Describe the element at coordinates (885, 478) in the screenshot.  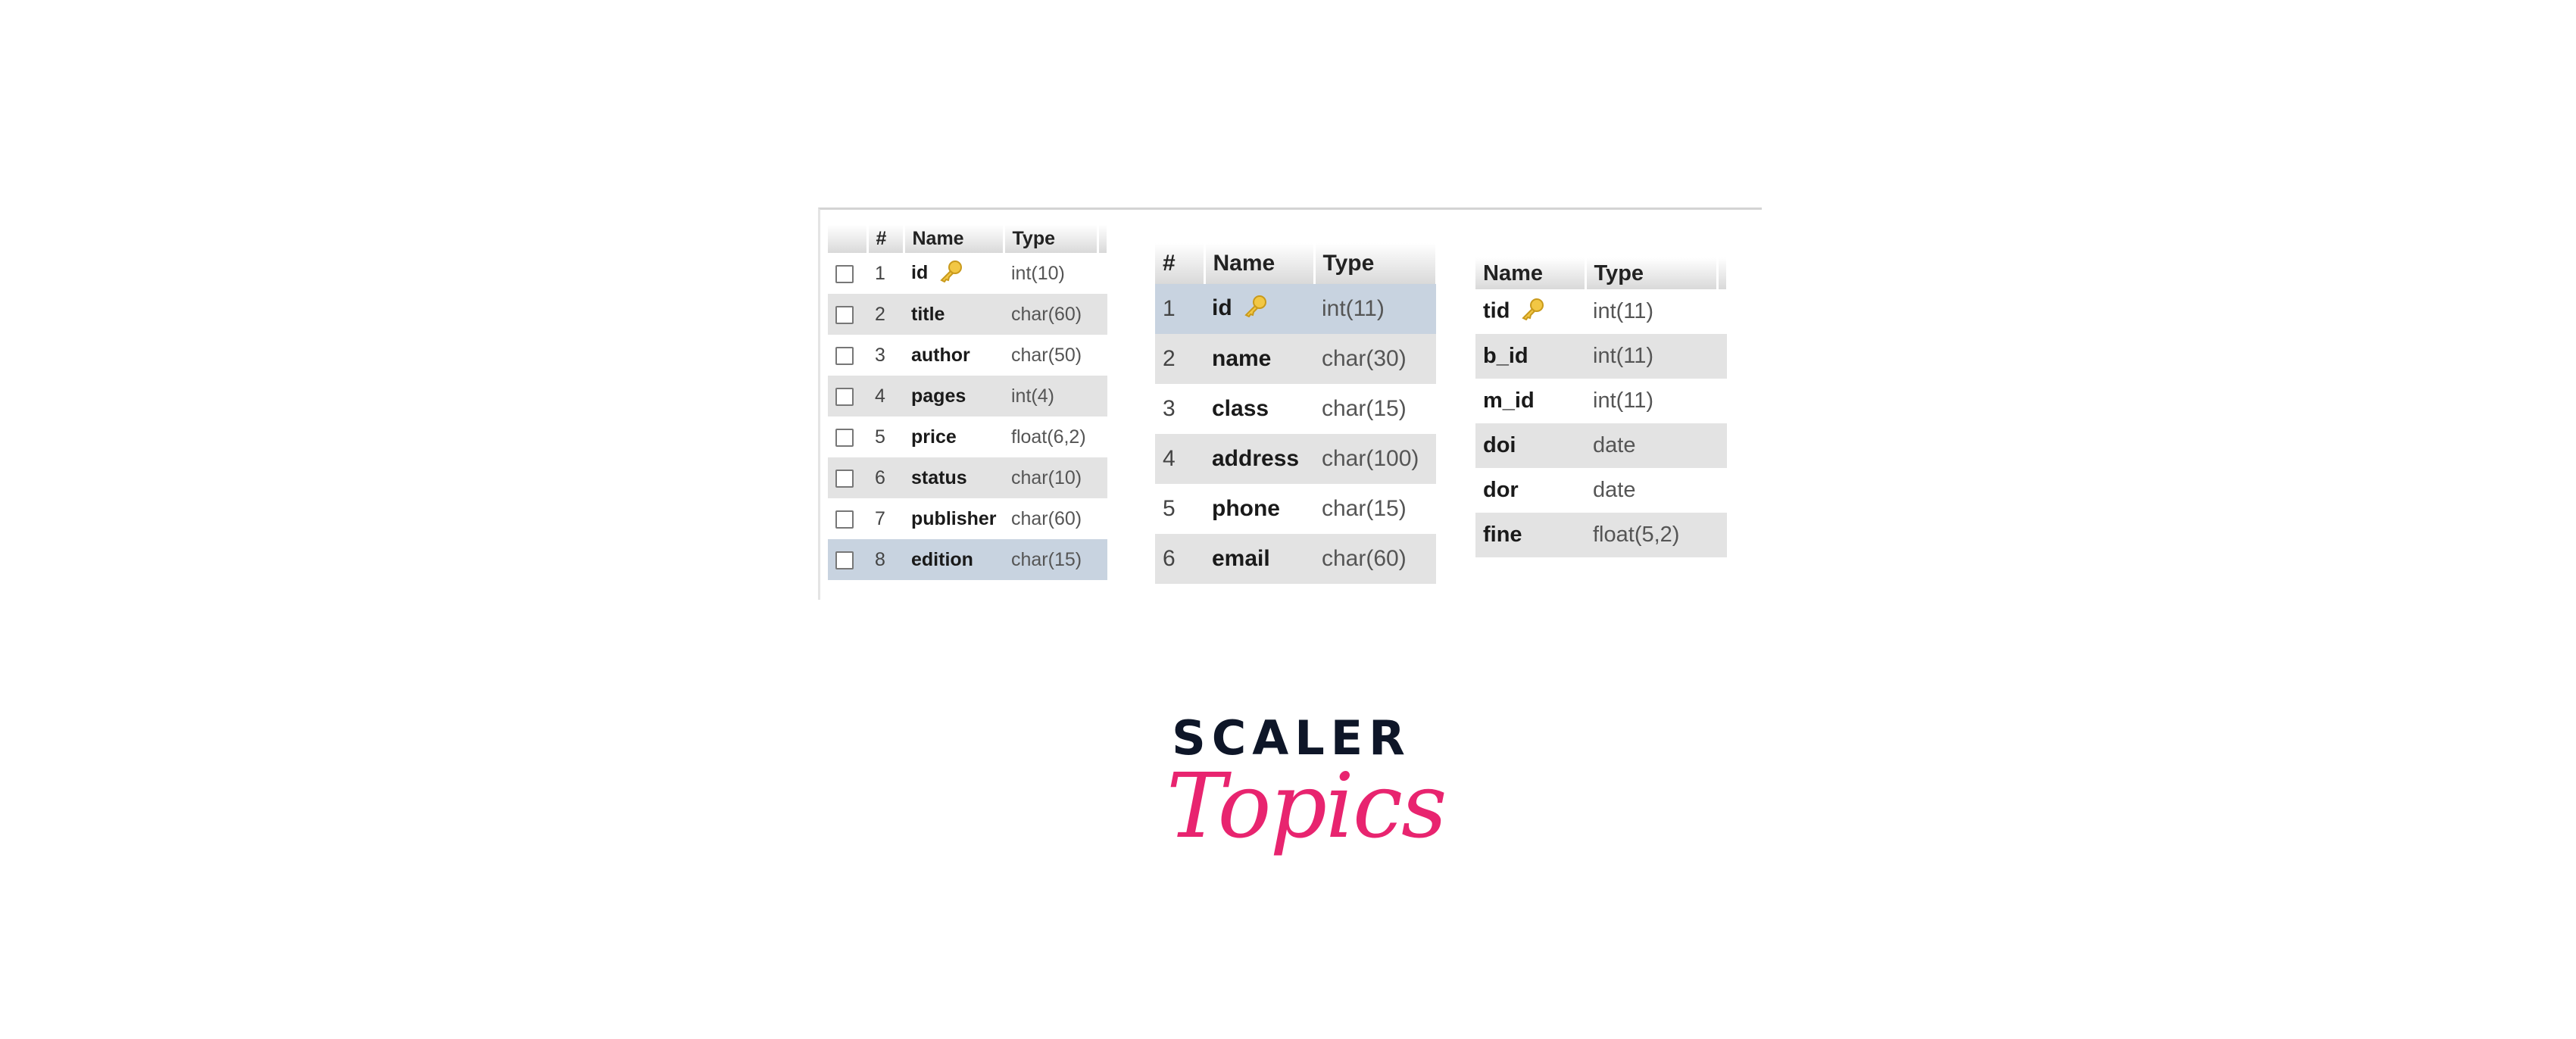
I see `row-number: 6` at that location.